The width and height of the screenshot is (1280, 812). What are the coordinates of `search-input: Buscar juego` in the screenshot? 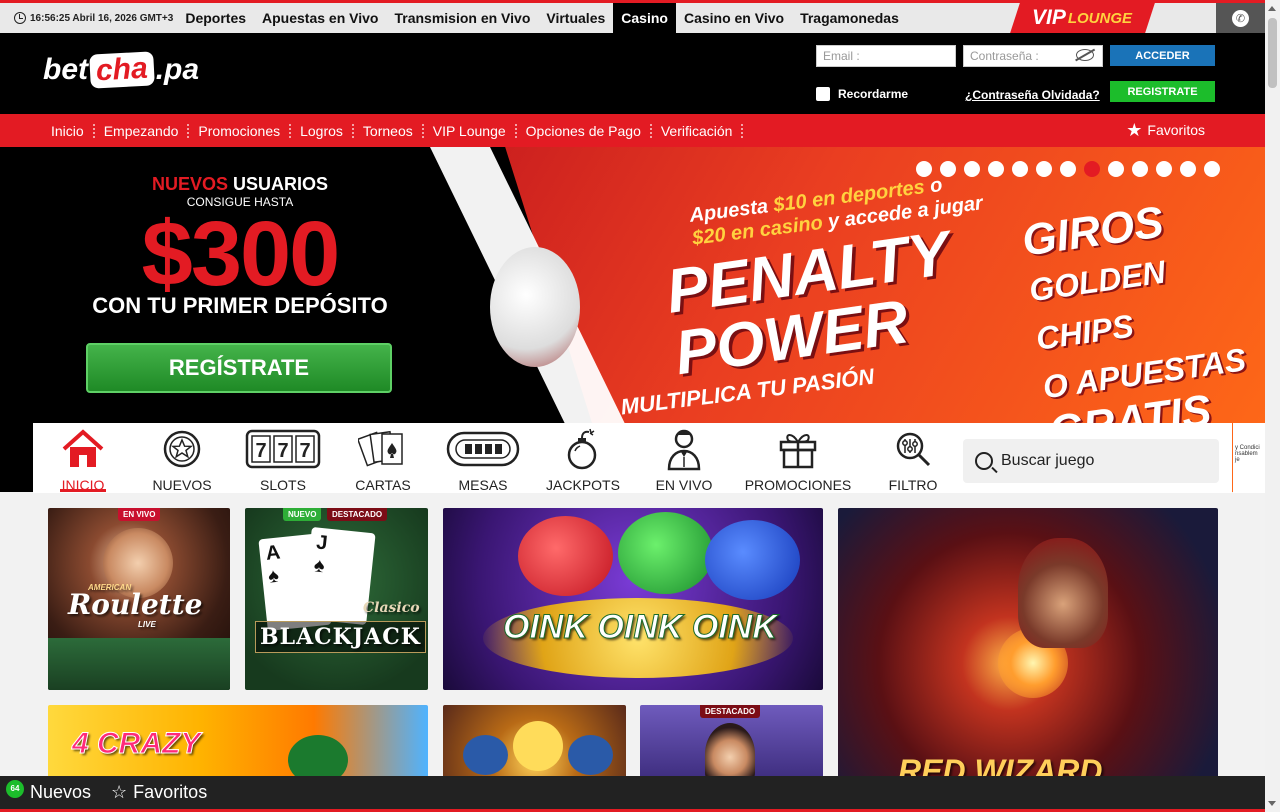 It's located at (1091, 461).